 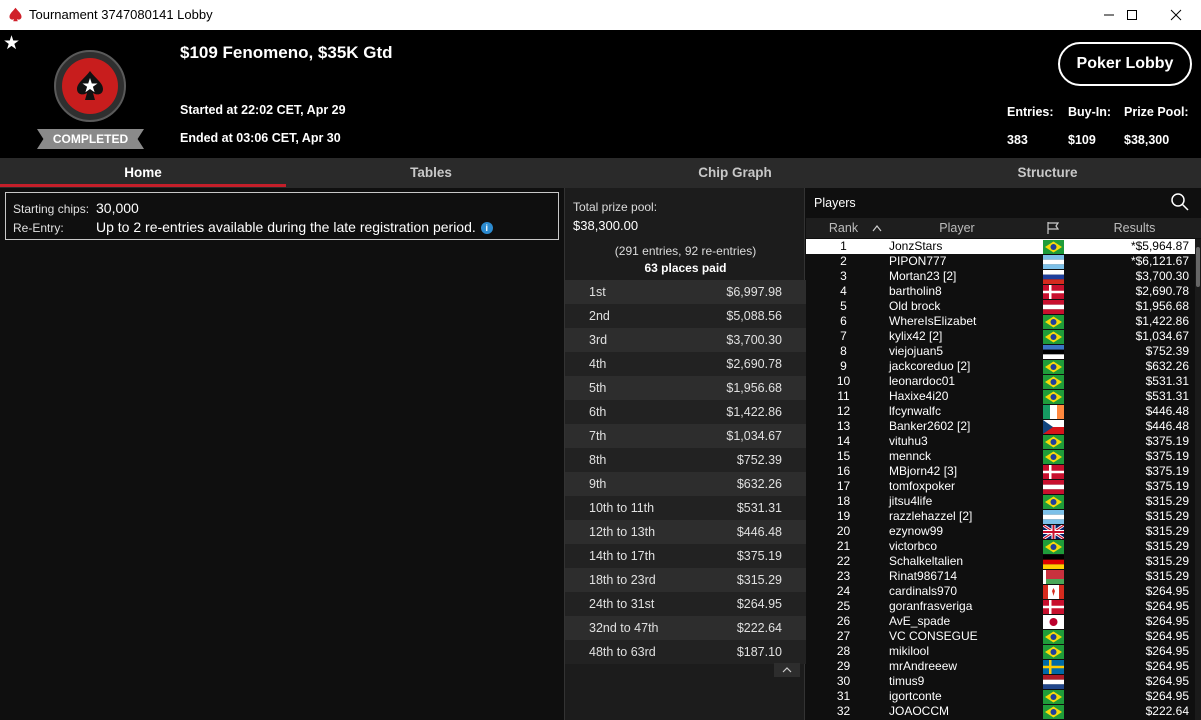 I want to click on player-row: 23 Rinat986714 $315.29, so click(x=1000, y=576).